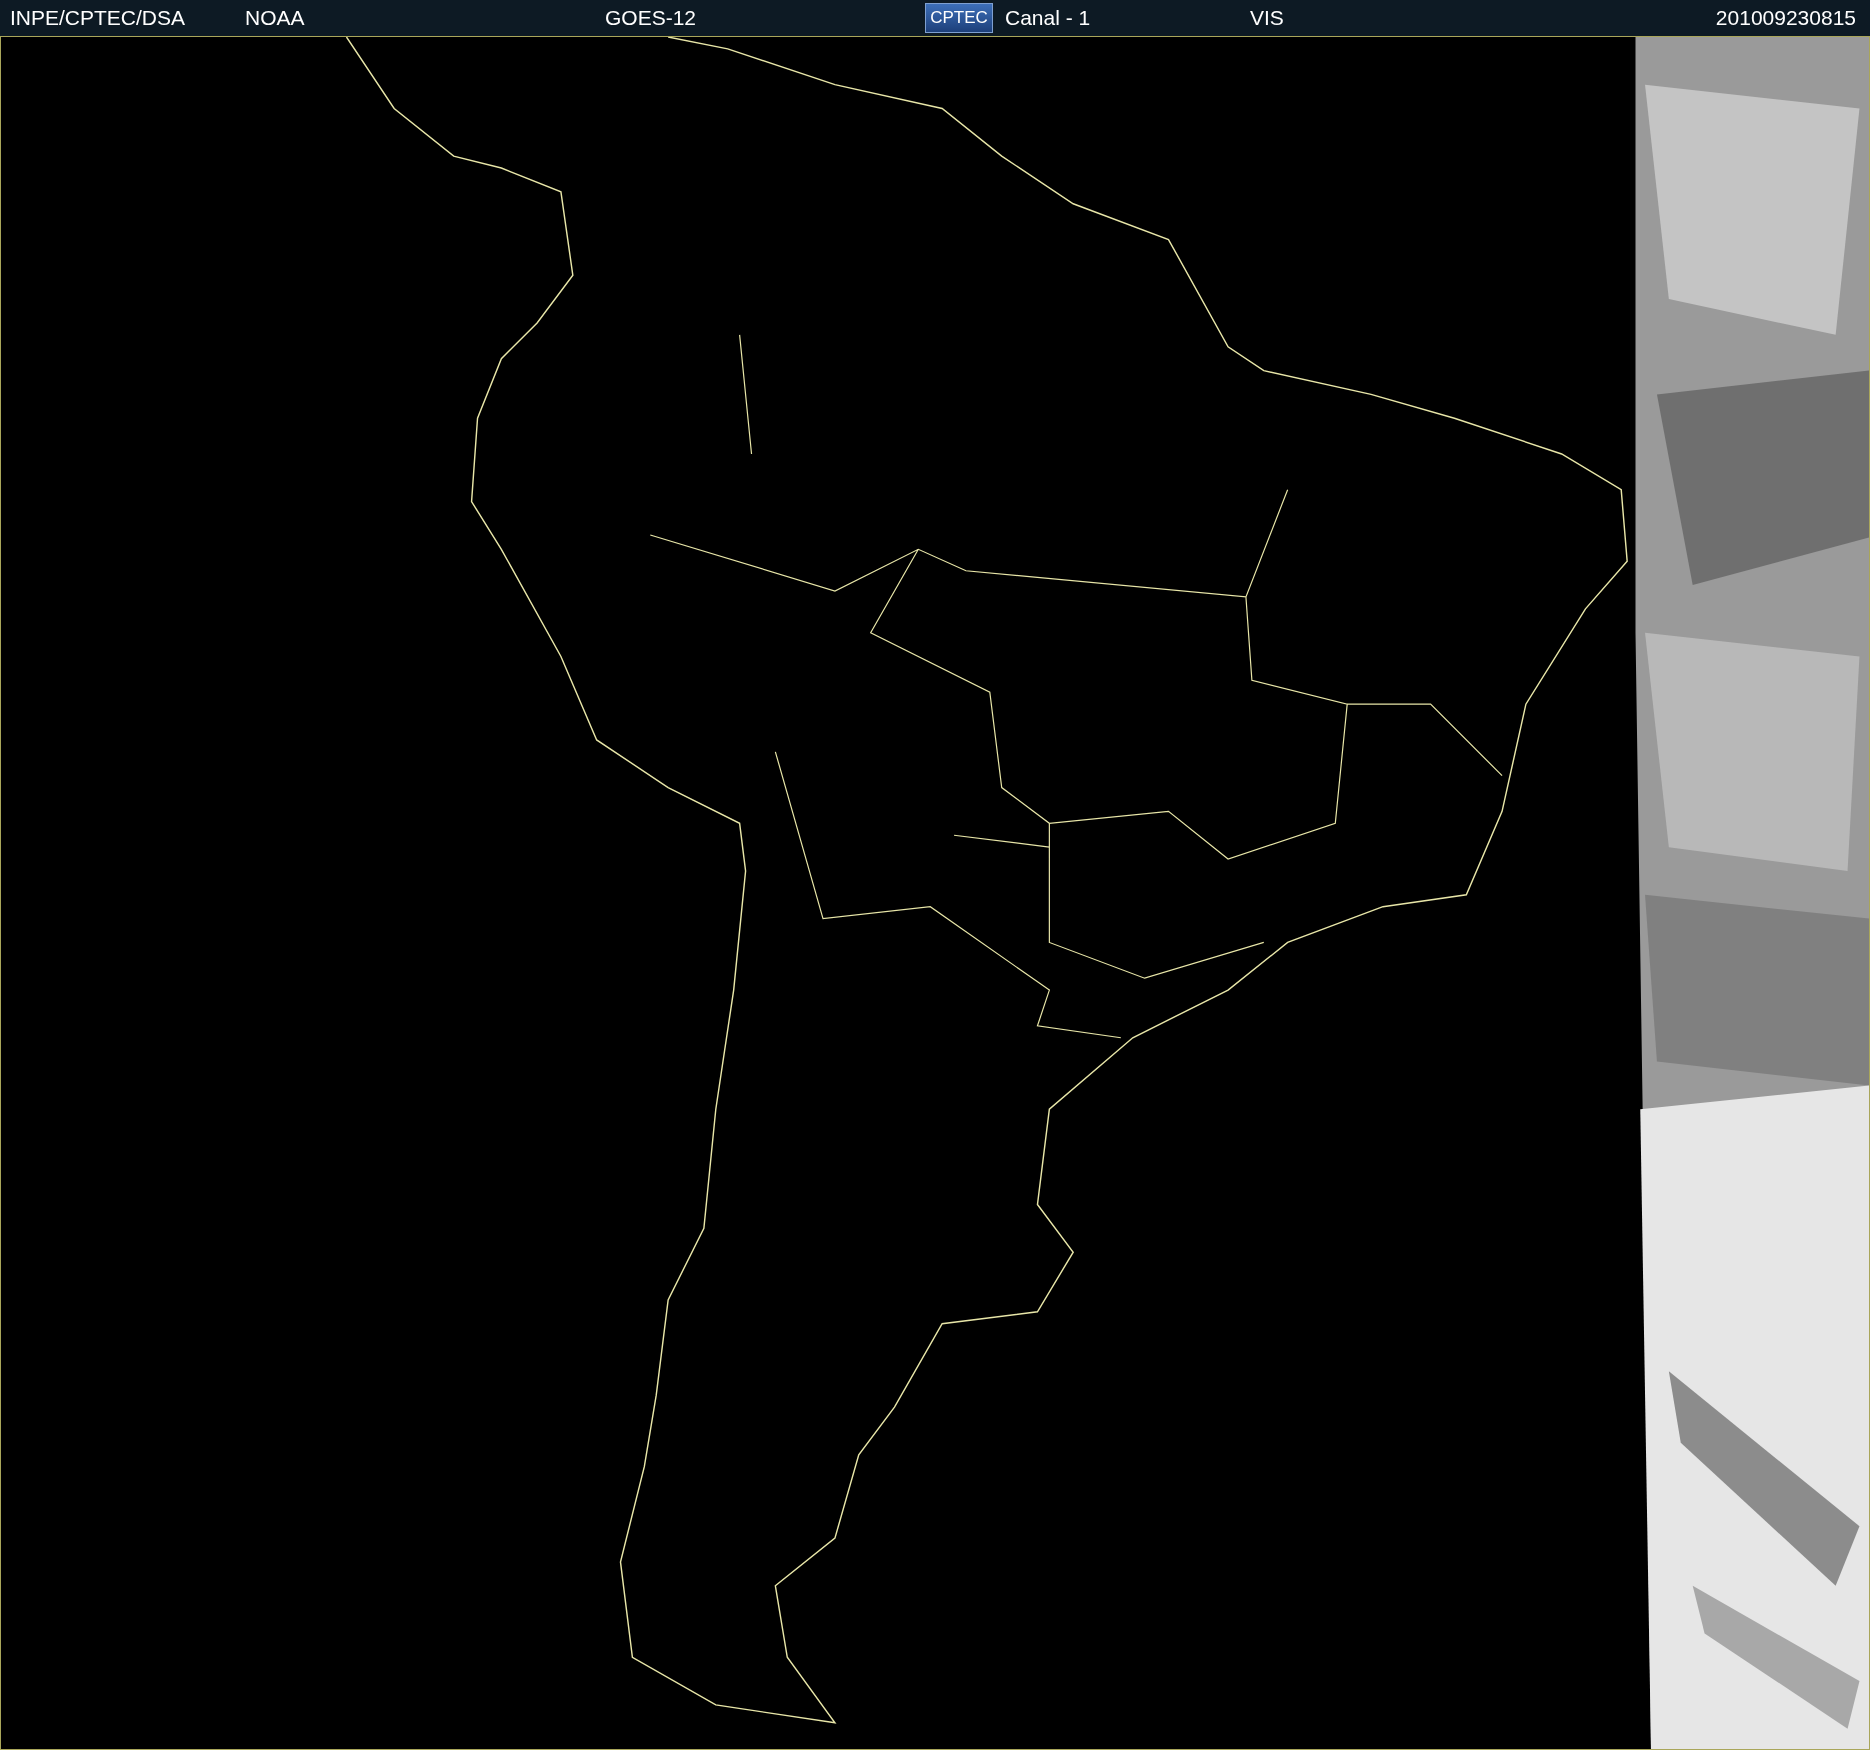 This screenshot has width=1870, height=1750. Describe the element at coordinates (1048, 18) in the screenshot. I see `channel-label: Canal - 1` at that location.